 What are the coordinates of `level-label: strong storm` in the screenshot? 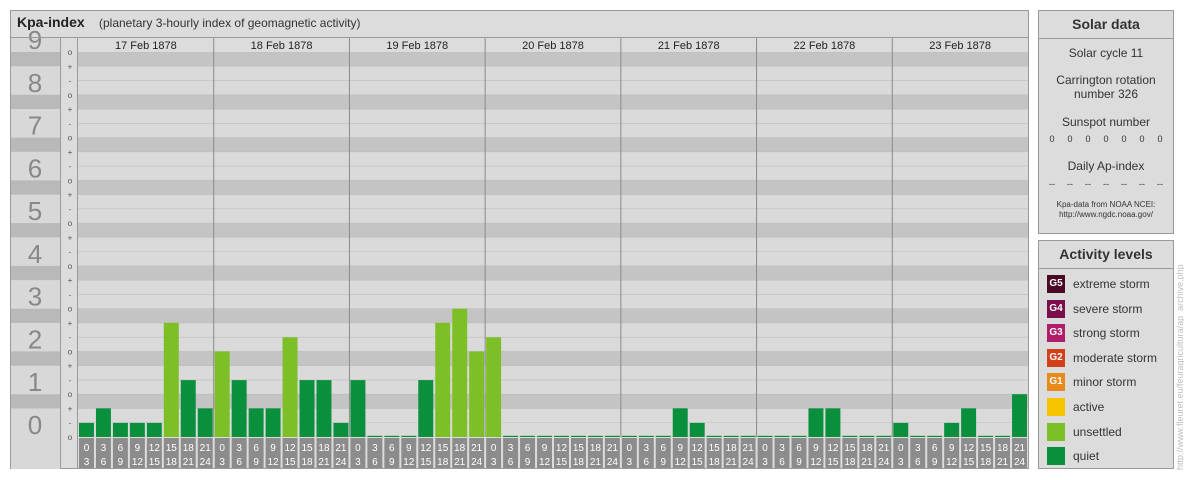 It's located at (1106, 333).